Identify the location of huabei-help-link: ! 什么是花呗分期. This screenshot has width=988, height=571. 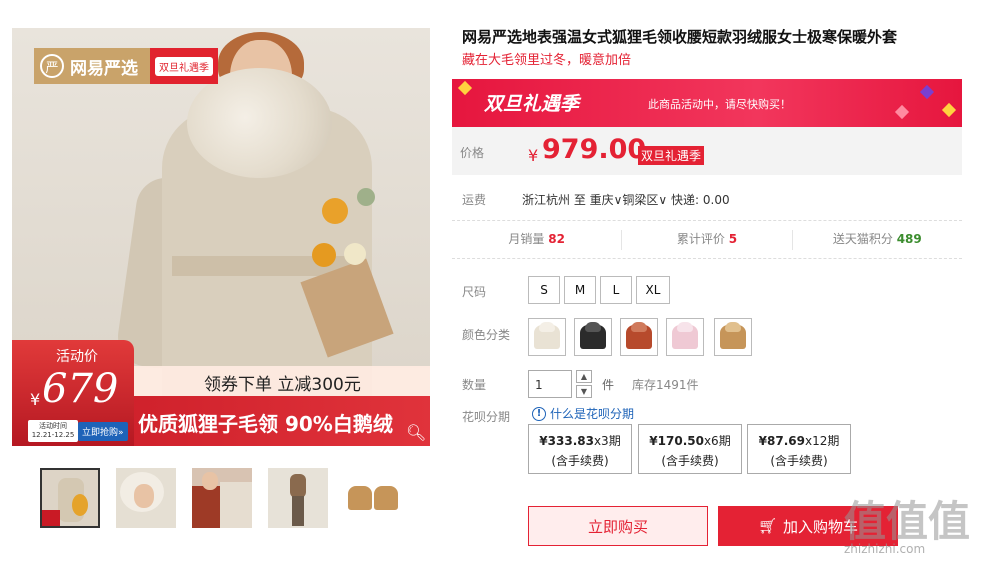
(583, 413).